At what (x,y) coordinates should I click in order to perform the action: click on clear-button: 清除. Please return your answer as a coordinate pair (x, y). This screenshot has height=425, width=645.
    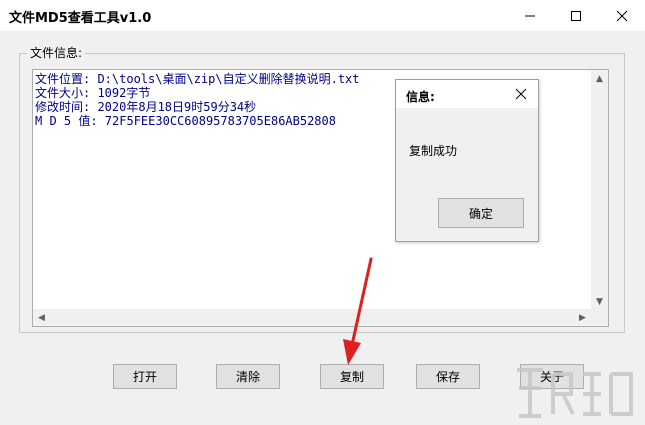
    Looking at the image, I should click on (248, 376).